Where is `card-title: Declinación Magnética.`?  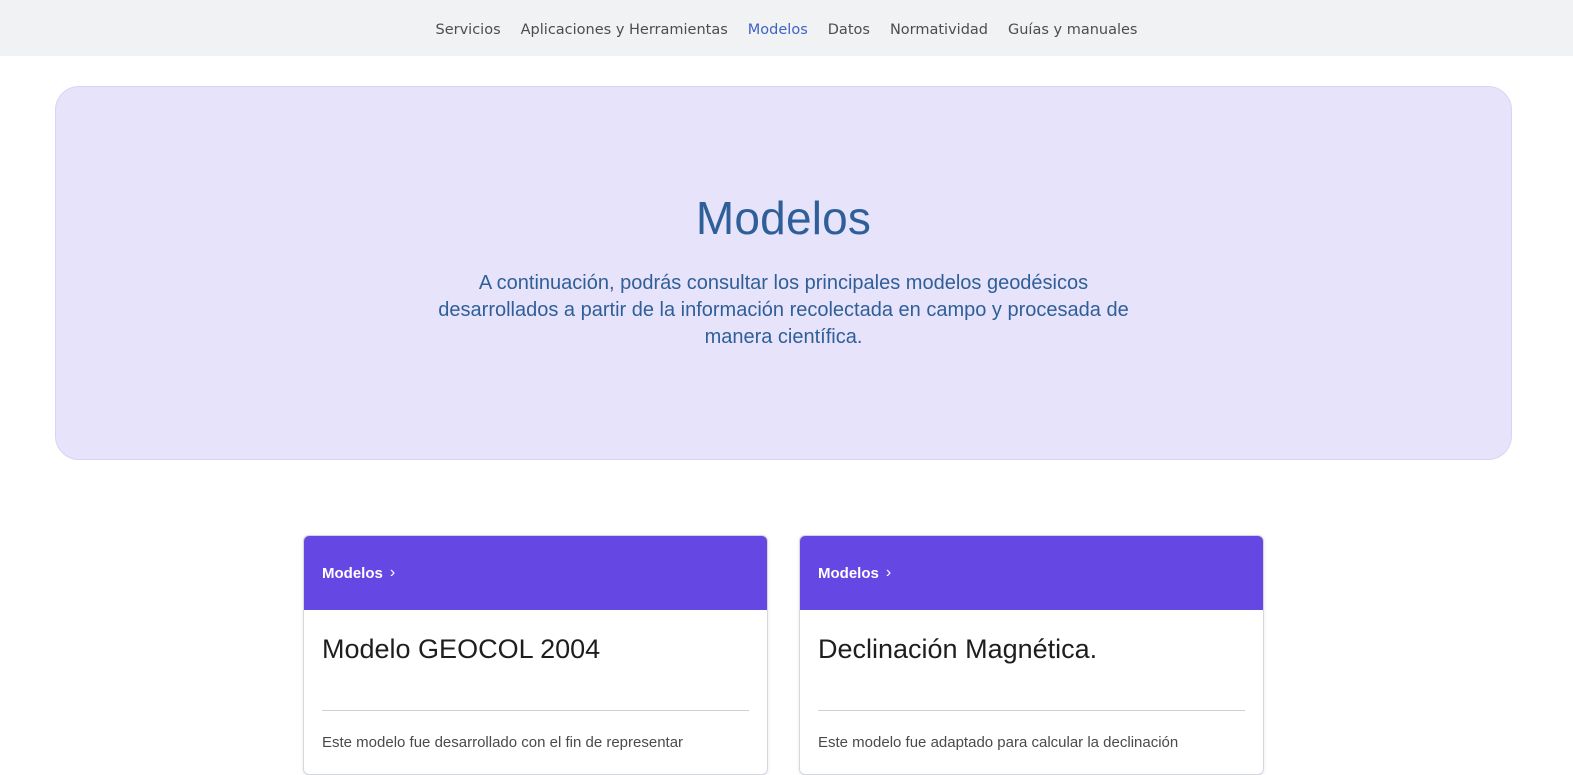
card-title: Declinación Magnética. is located at coordinates (1031, 660).